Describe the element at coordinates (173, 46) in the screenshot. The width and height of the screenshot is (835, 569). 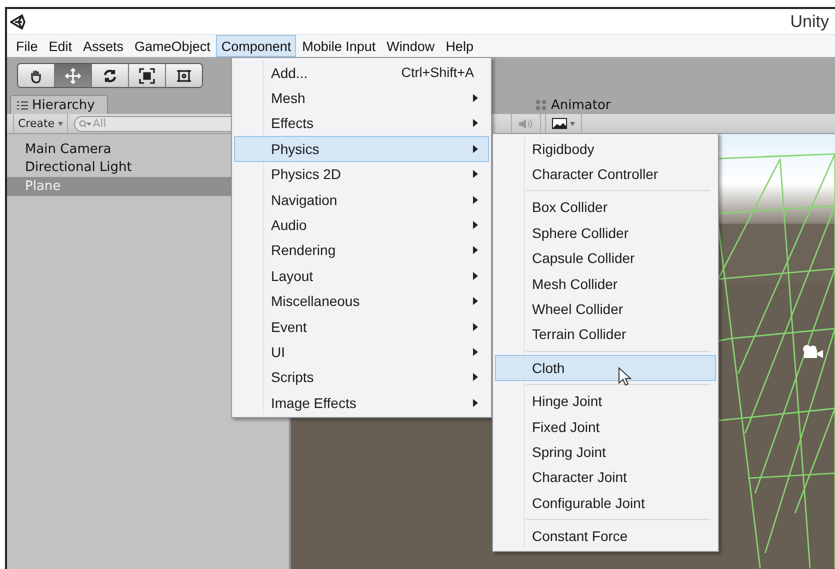
I see `menu-item: GameObject` at that location.